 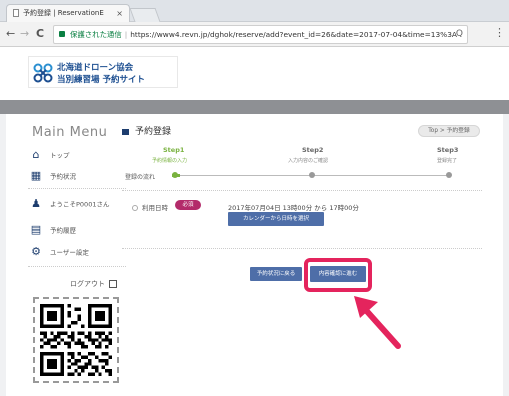 I want to click on qr-code-icon, so click(x=76, y=340).